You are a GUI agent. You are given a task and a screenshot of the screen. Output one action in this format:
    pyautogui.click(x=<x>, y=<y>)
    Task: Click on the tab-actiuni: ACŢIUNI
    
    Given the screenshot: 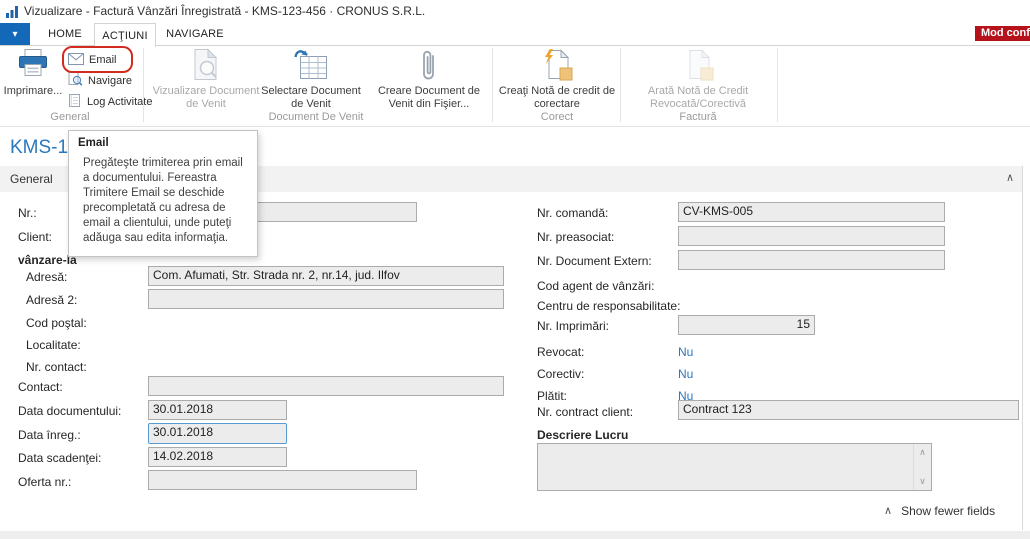 What is the action you would take?
    pyautogui.click(x=125, y=35)
    